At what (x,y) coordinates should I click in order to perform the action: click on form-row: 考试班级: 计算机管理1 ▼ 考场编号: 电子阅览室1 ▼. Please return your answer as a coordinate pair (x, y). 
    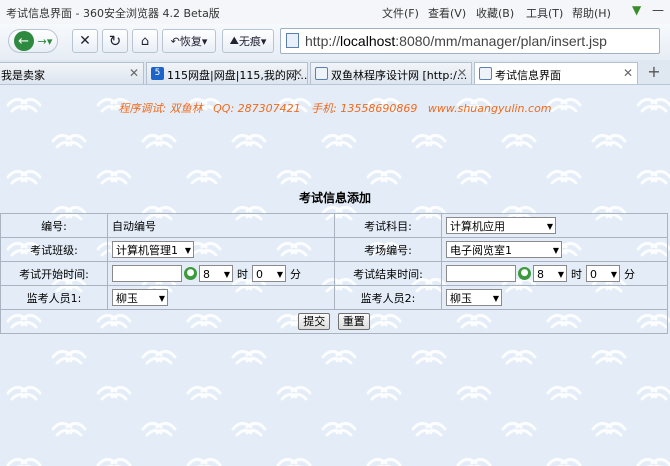
    Looking at the image, I should click on (334, 249).